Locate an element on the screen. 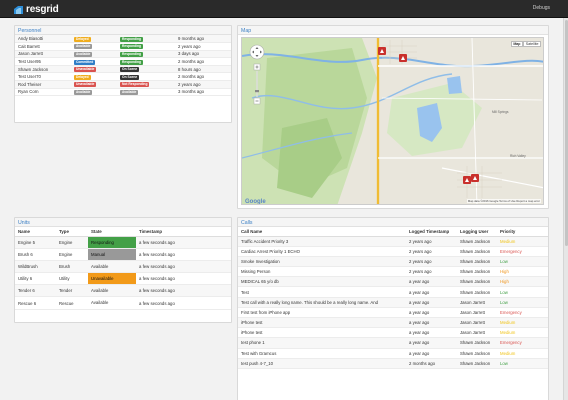 Image resolution: width=568 pixels, height=400 pixels. status-timestamp: 3 days ago is located at coordinates (203, 54).